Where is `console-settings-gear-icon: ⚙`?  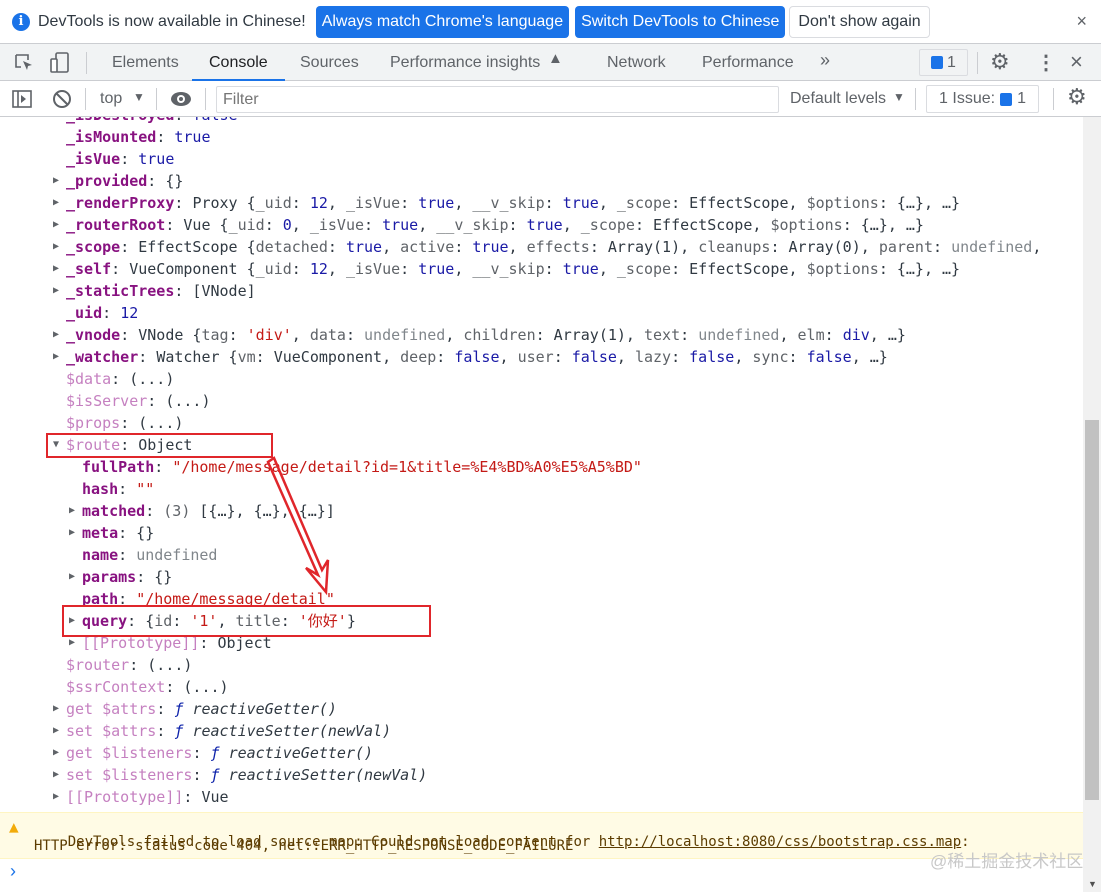
console-settings-gear-icon: ⚙ is located at coordinates (1077, 97).